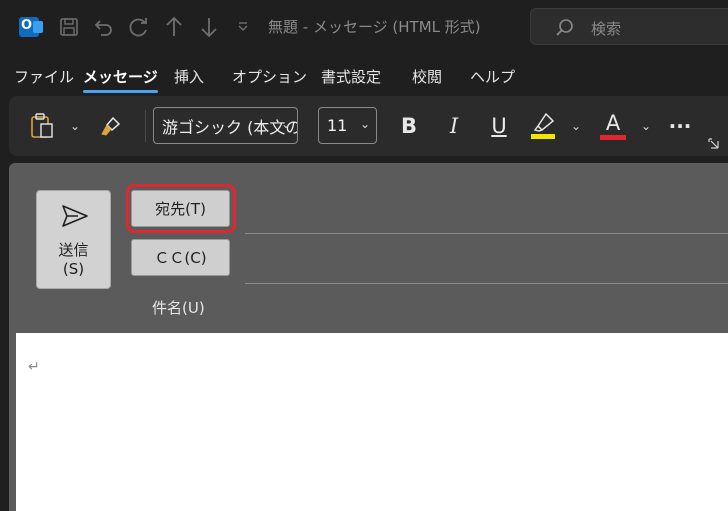 This screenshot has height=511, width=728. What do you see at coordinates (180, 208) in the screenshot?
I see `to-button: 宛先(T)` at bounding box center [180, 208].